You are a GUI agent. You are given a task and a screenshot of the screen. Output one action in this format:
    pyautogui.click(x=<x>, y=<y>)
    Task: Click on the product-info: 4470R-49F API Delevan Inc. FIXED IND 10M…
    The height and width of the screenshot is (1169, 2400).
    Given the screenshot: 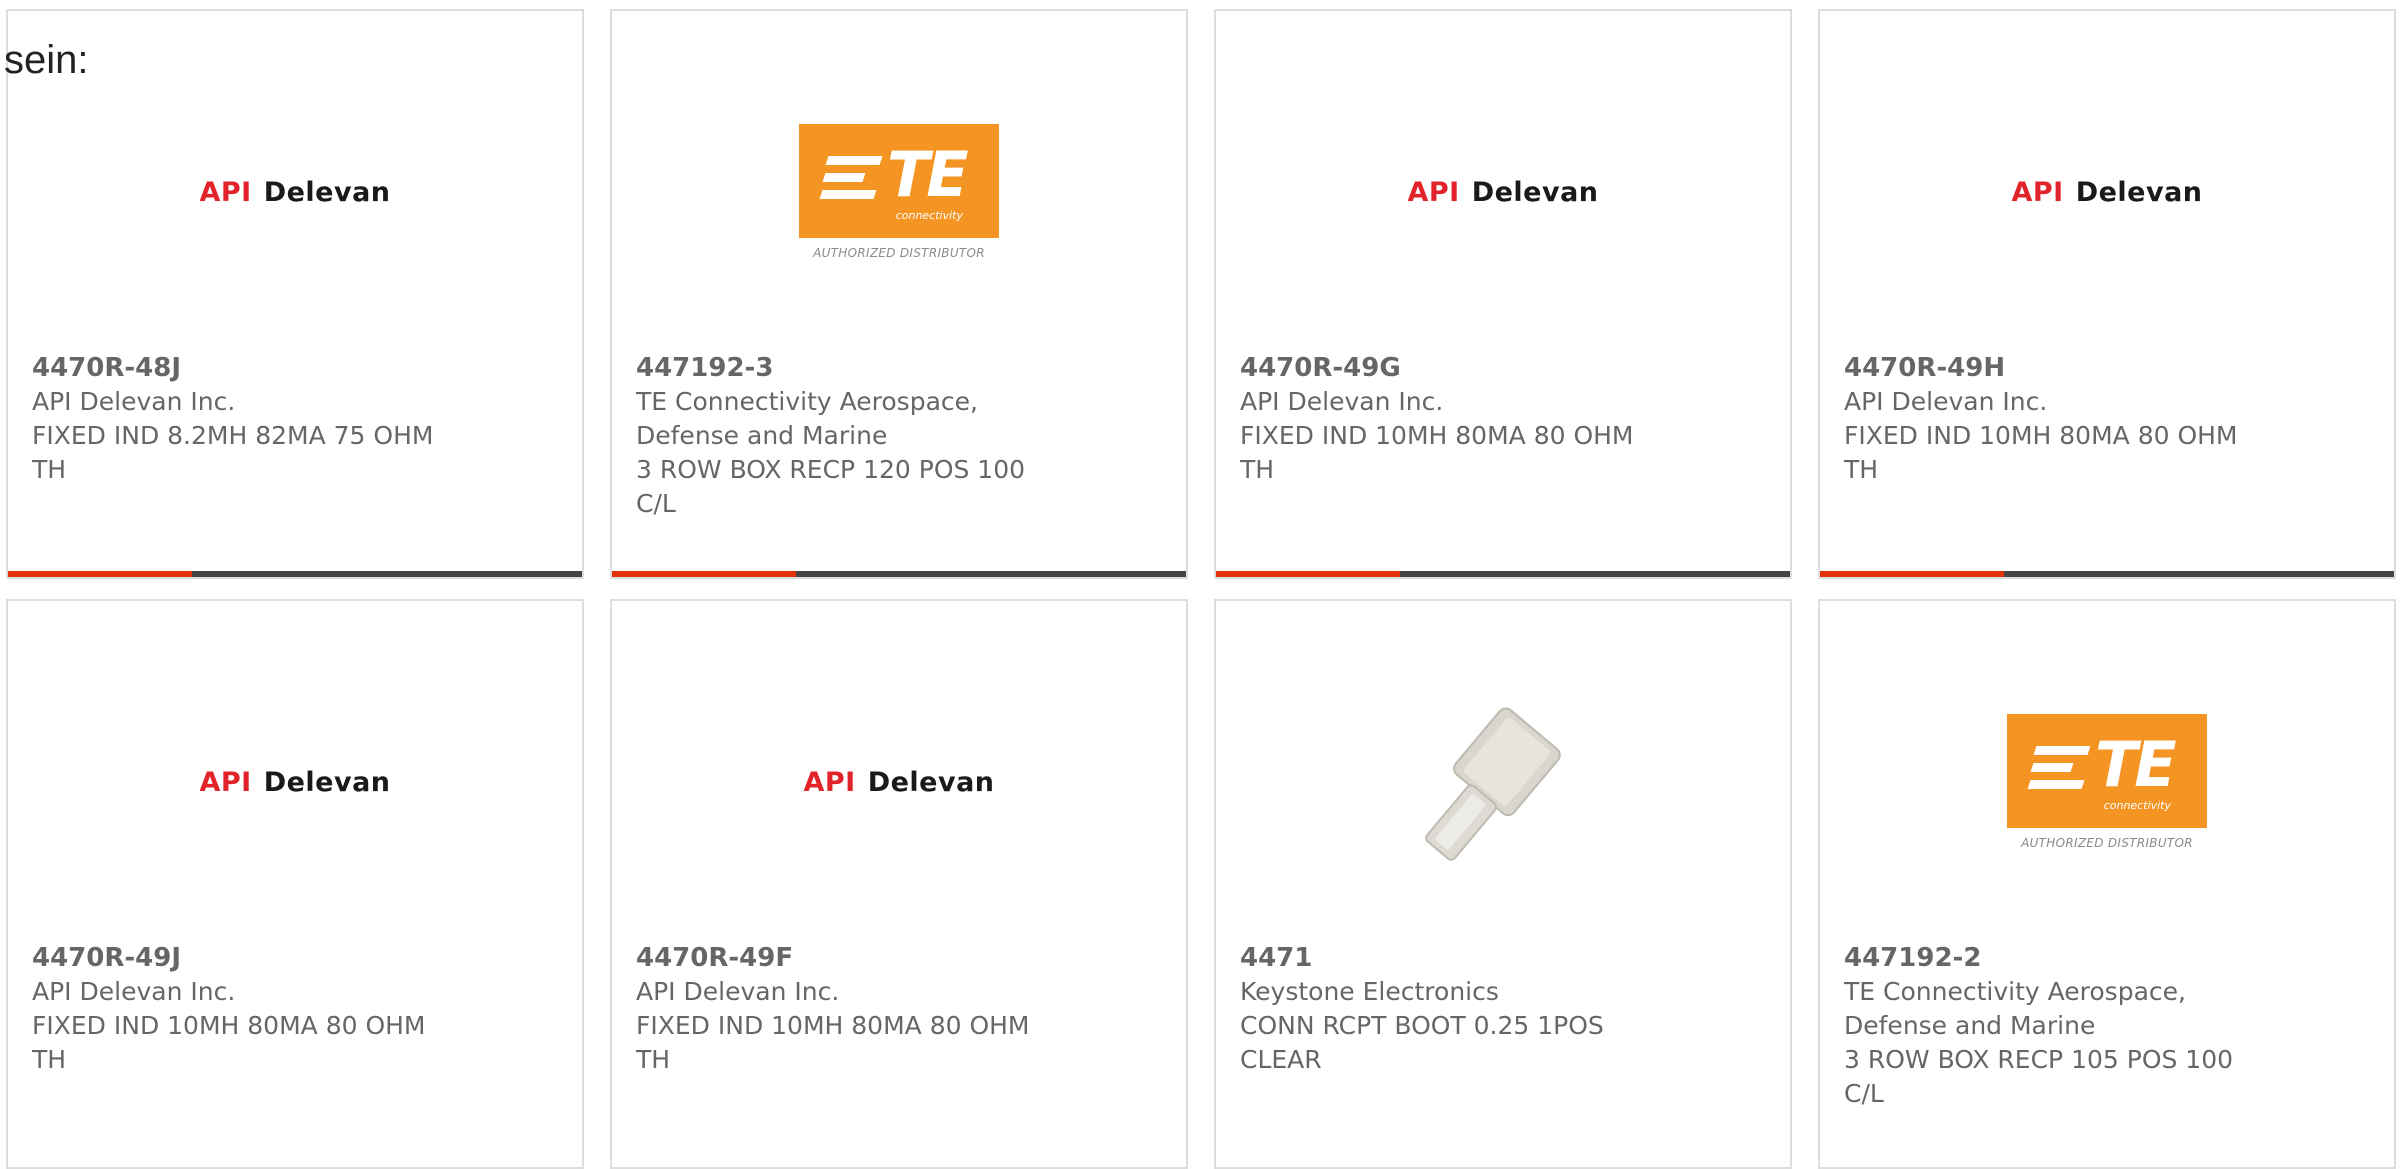 What is the action you would take?
    pyautogui.click(x=856, y=1009)
    